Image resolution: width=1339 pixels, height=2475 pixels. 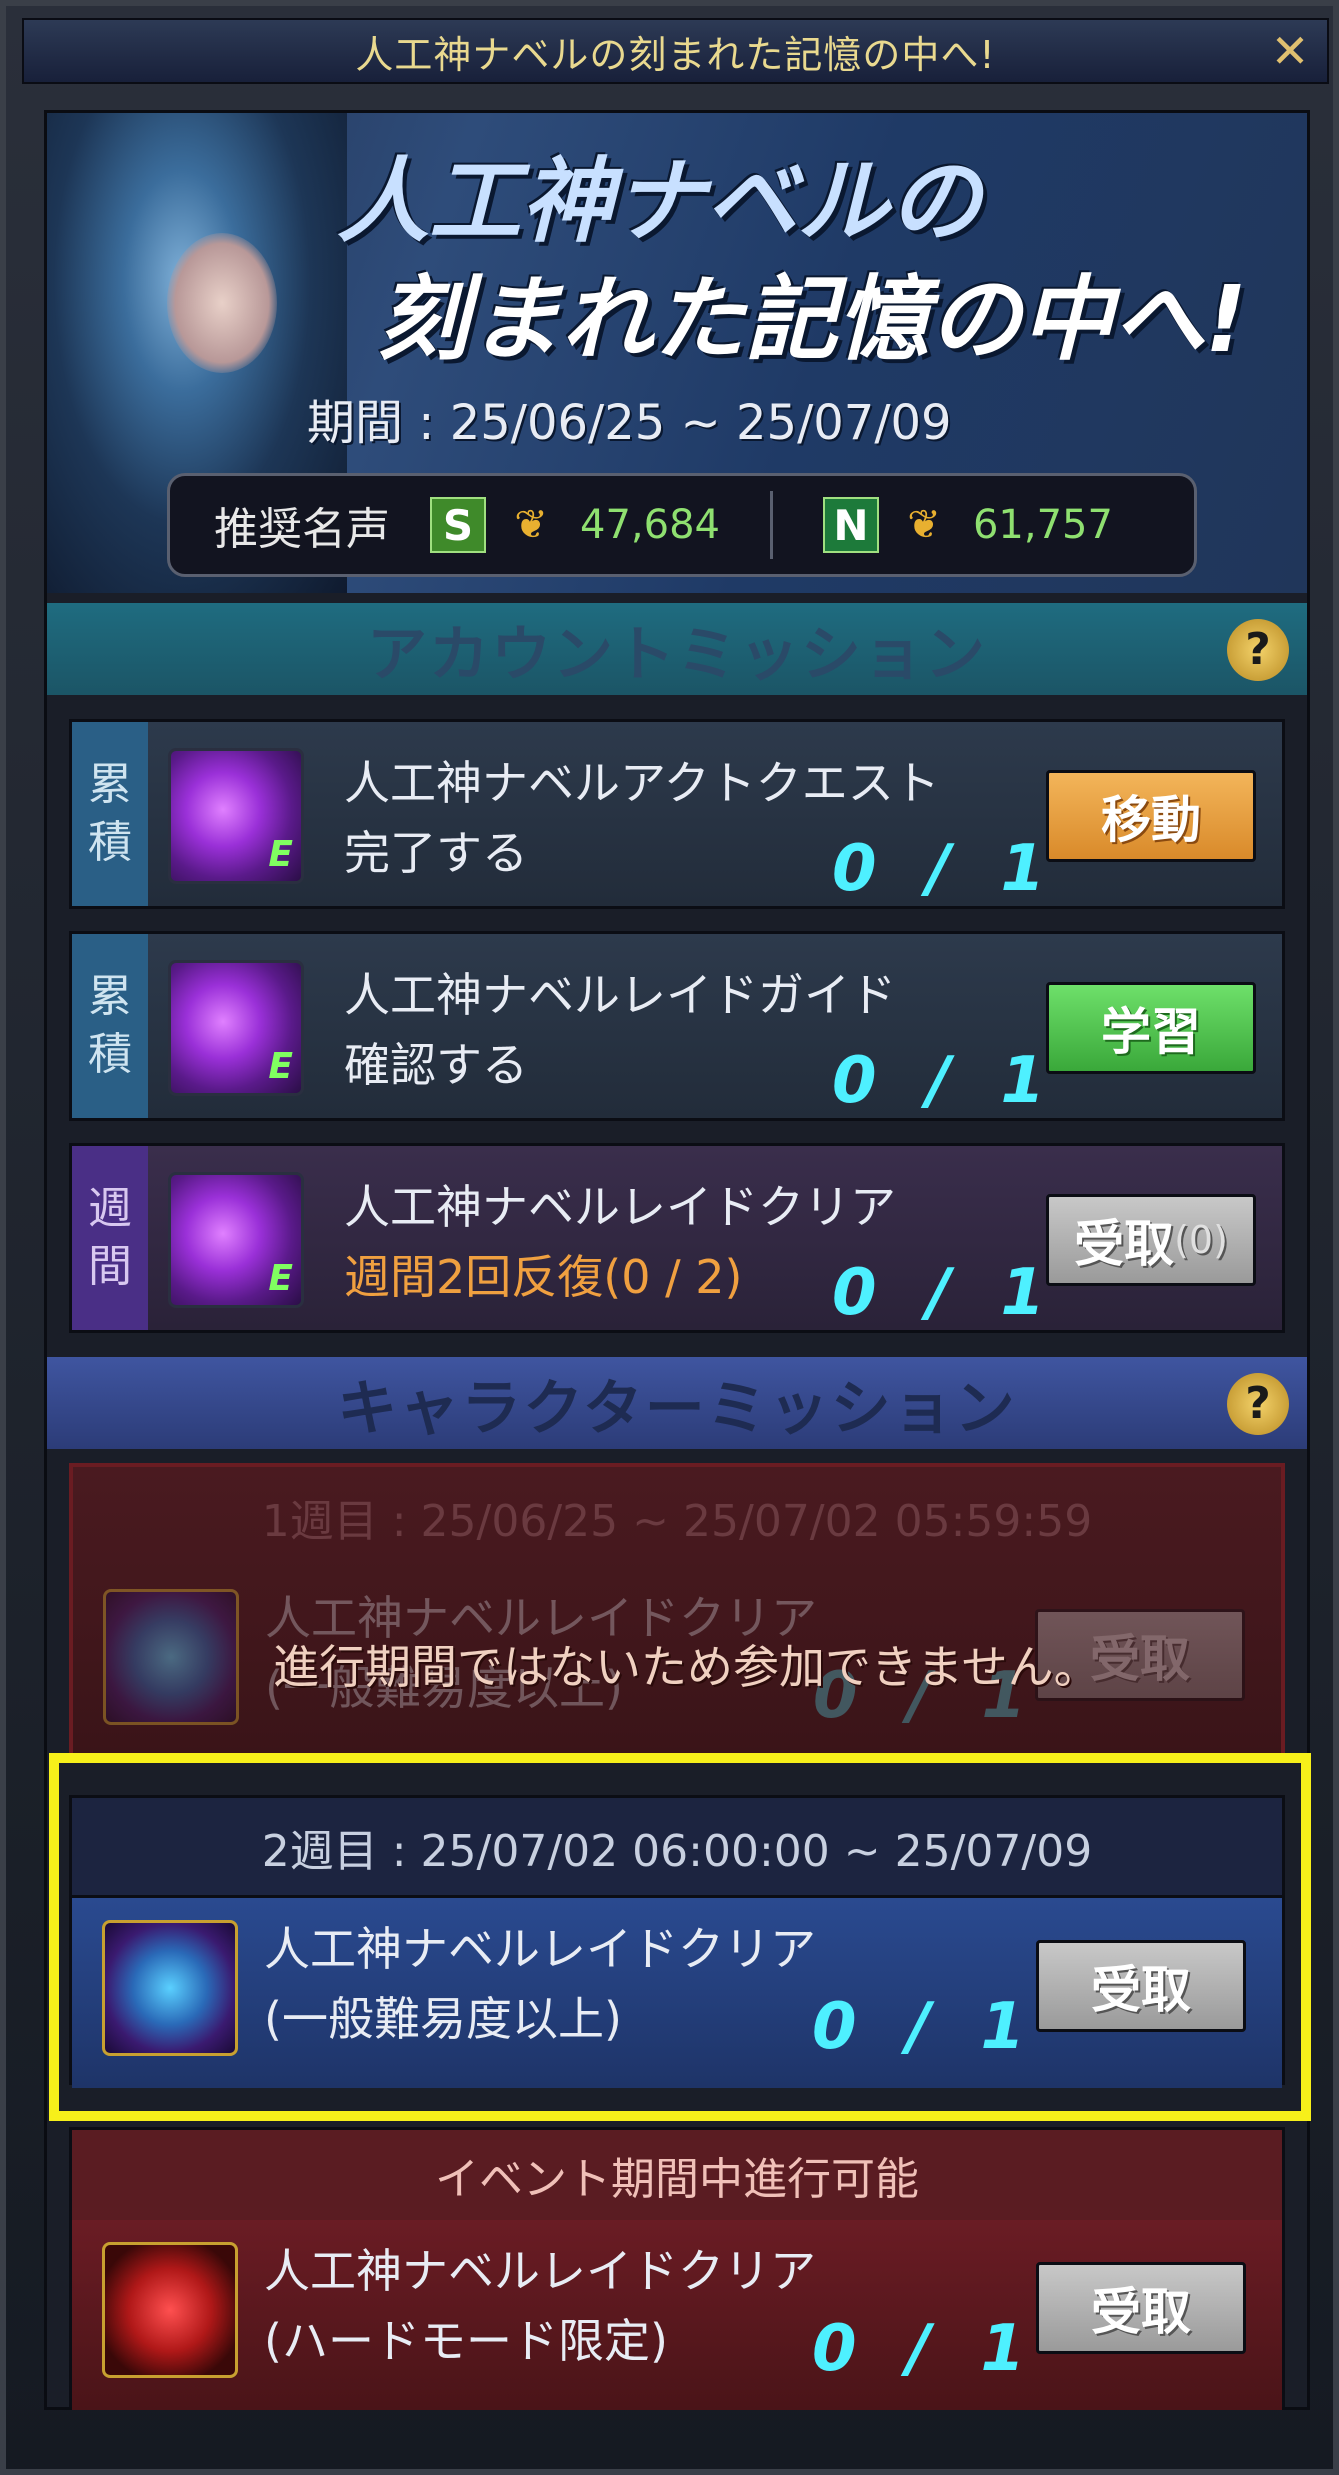 What do you see at coordinates (1290, 51) in the screenshot?
I see `close-icon: ✕` at bounding box center [1290, 51].